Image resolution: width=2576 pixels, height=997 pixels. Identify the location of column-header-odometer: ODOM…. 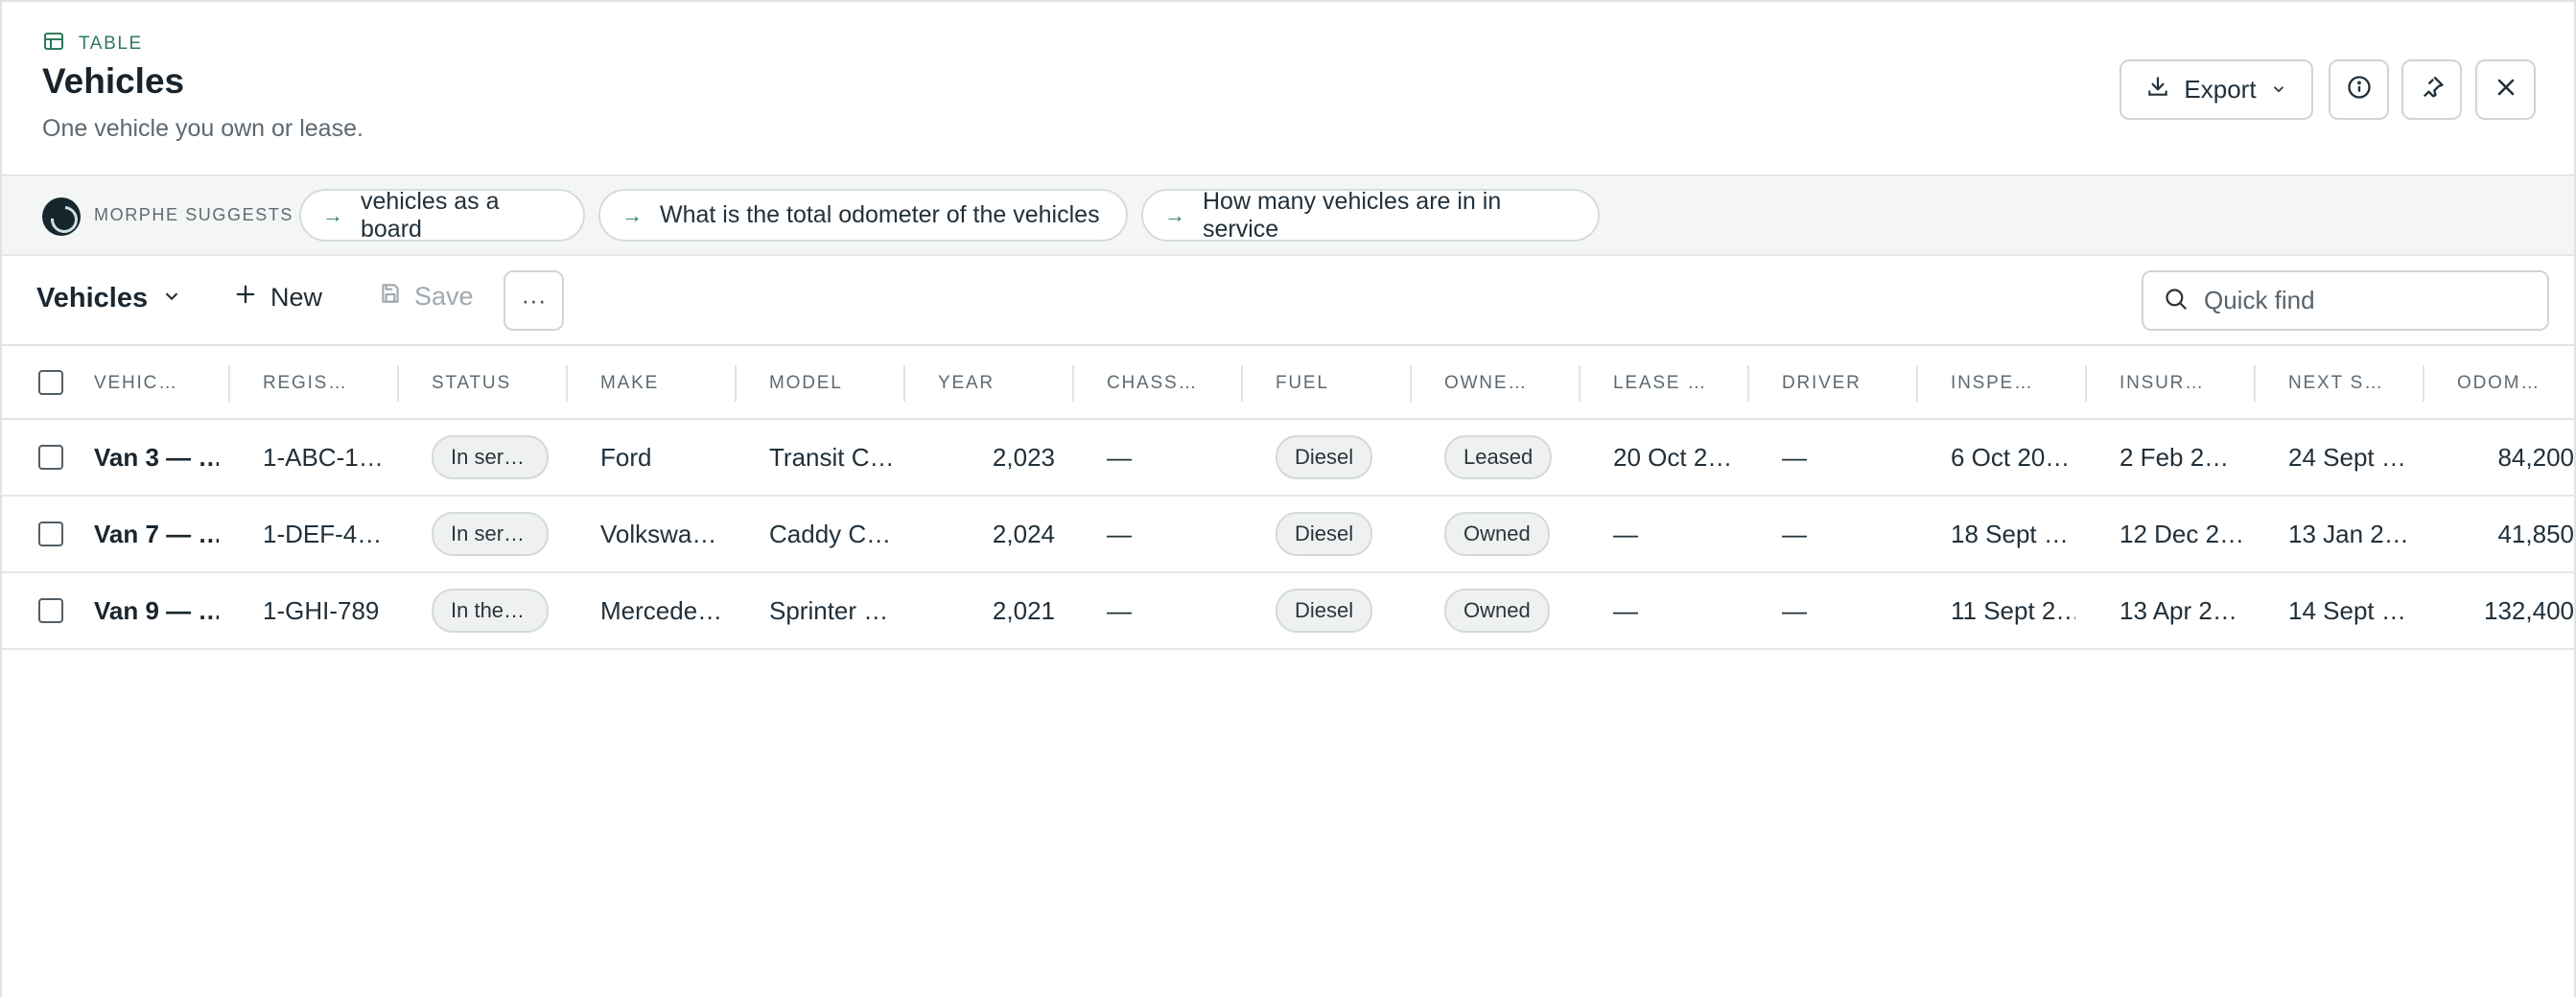
(2516, 383).